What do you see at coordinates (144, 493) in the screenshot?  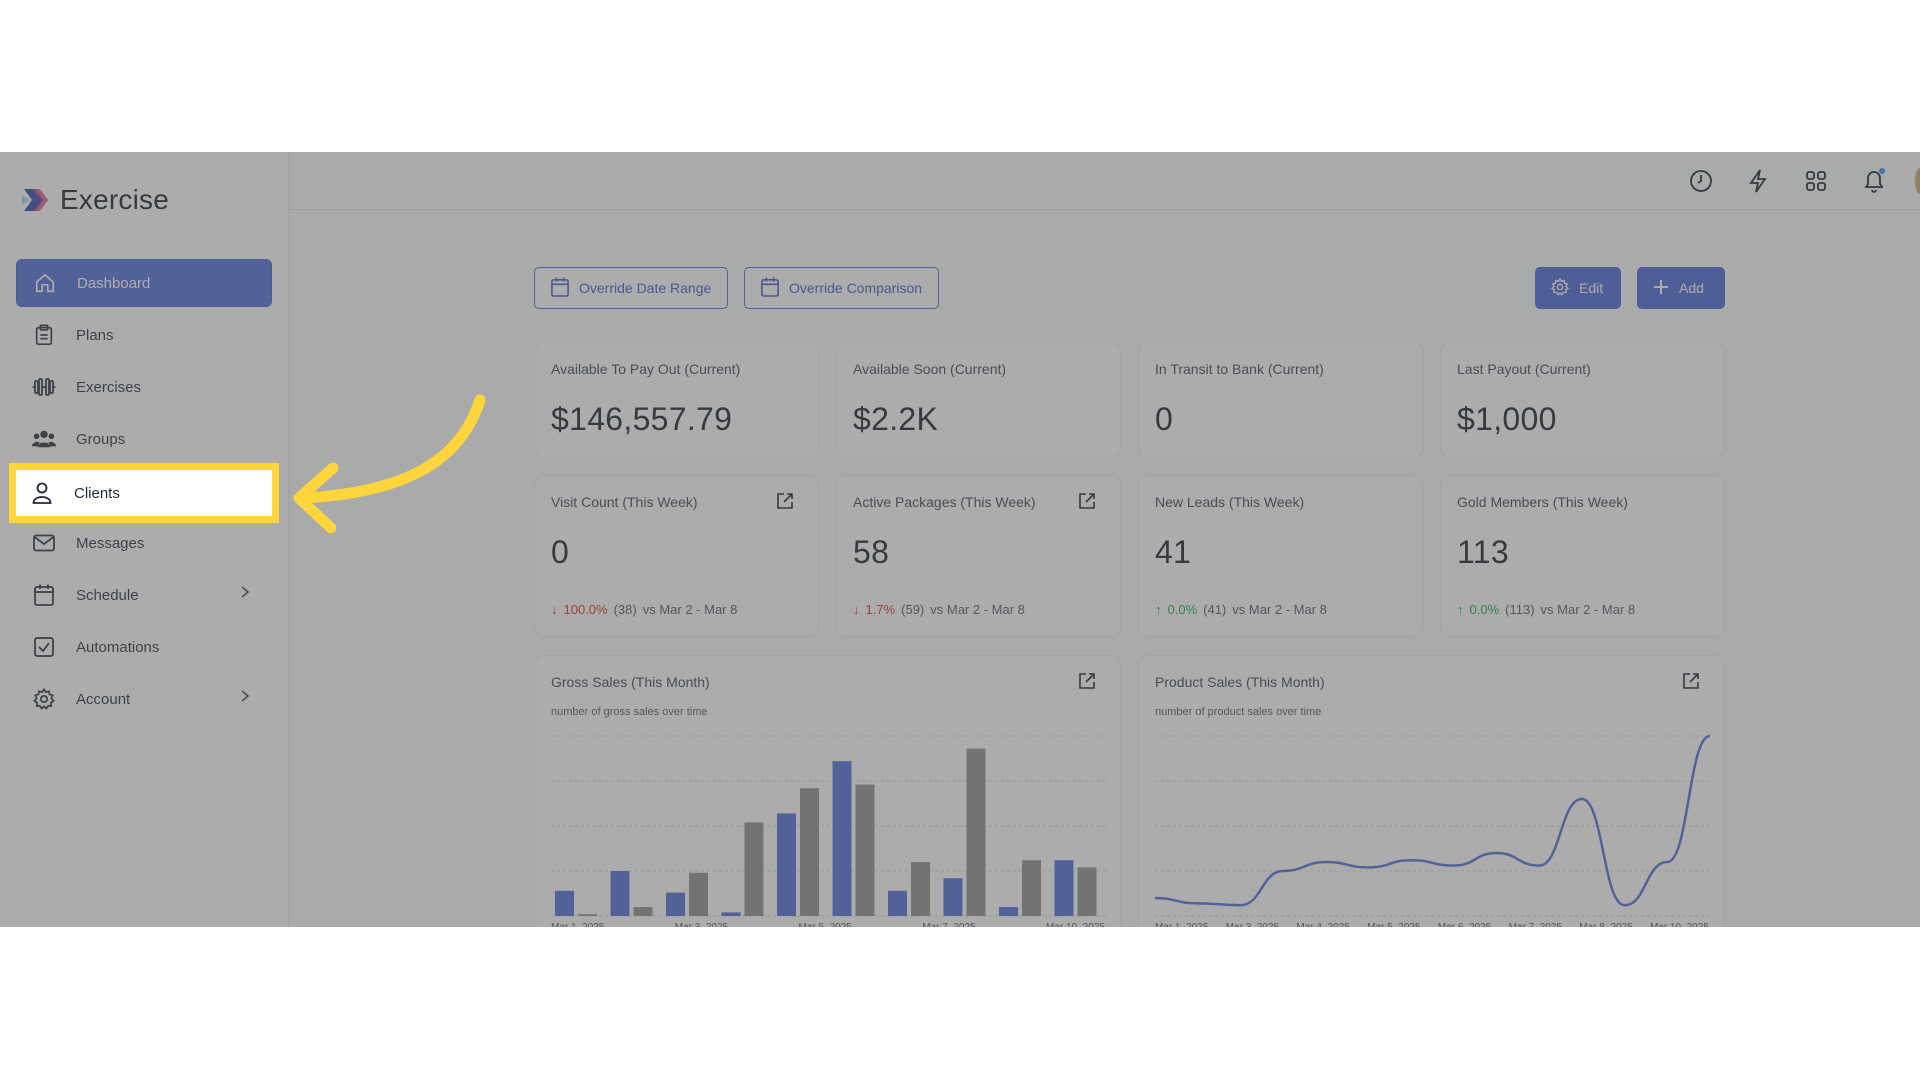 I see `clients-highlight: Clients` at bounding box center [144, 493].